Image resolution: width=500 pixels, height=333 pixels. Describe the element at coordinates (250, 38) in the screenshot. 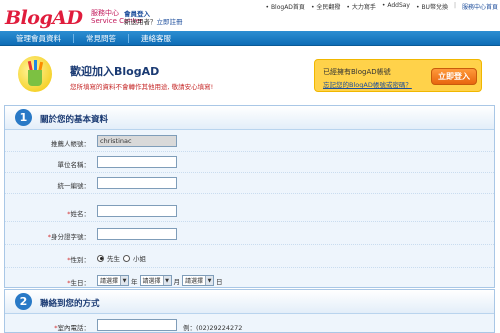

I see `main-nav-bar: 管理會員資料 常見問答 連絡客服` at that location.